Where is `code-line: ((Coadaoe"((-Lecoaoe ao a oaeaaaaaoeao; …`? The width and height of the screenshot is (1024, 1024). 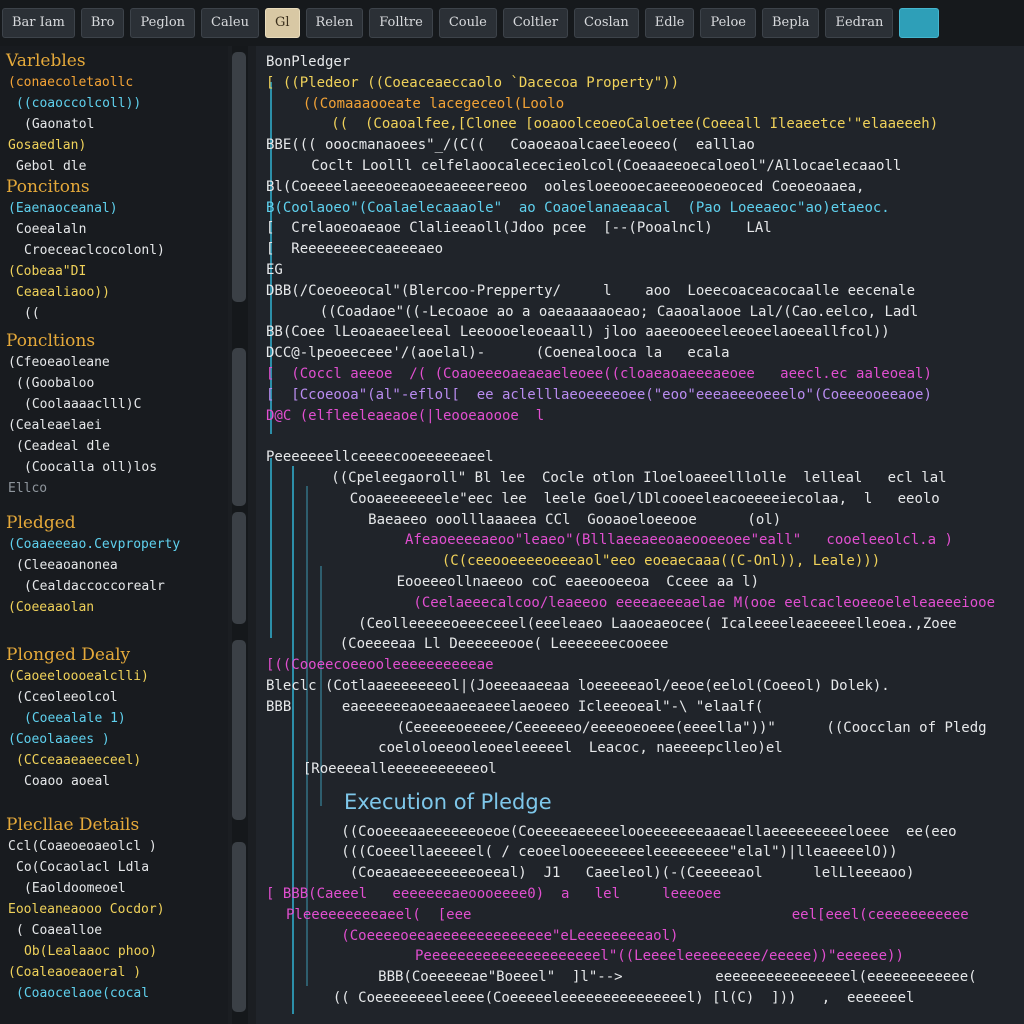 code-line: ((Coadaoe"((-Lecoaoe ao a oaeaaaaaoeao; … is located at coordinates (602, 312).